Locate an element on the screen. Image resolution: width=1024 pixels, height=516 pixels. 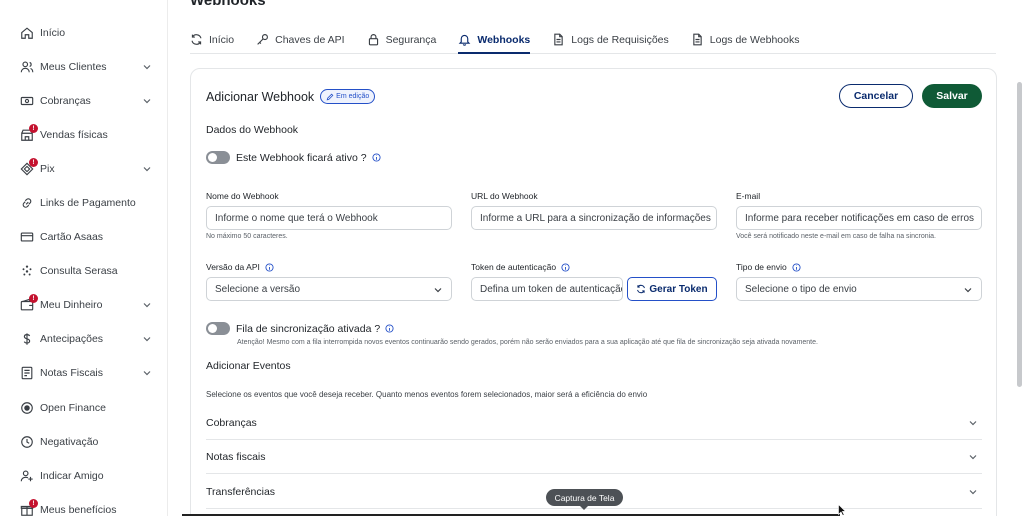
sidebar-item-cobrancas: Cobranças is located at coordinates (88, 101).